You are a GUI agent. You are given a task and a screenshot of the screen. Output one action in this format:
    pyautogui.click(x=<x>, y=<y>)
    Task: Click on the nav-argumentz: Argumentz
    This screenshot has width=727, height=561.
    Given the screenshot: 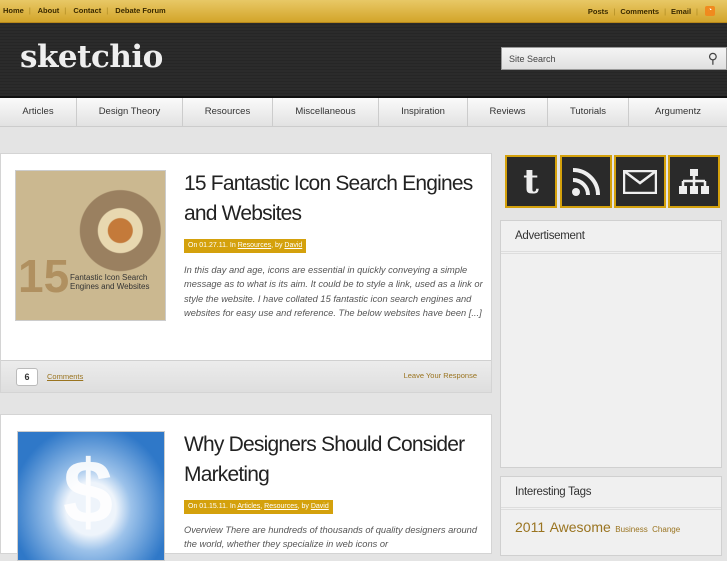 What is the action you would take?
    pyautogui.click(x=678, y=112)
    